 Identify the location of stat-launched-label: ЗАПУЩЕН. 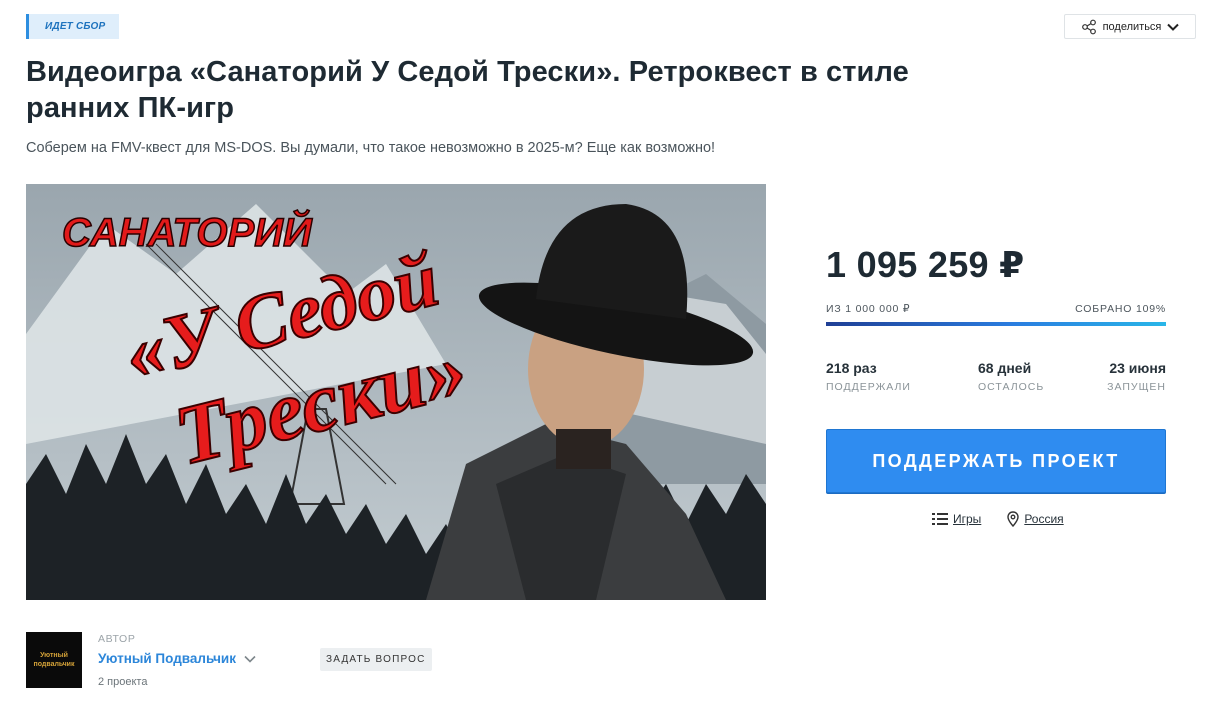
(1136, 387).